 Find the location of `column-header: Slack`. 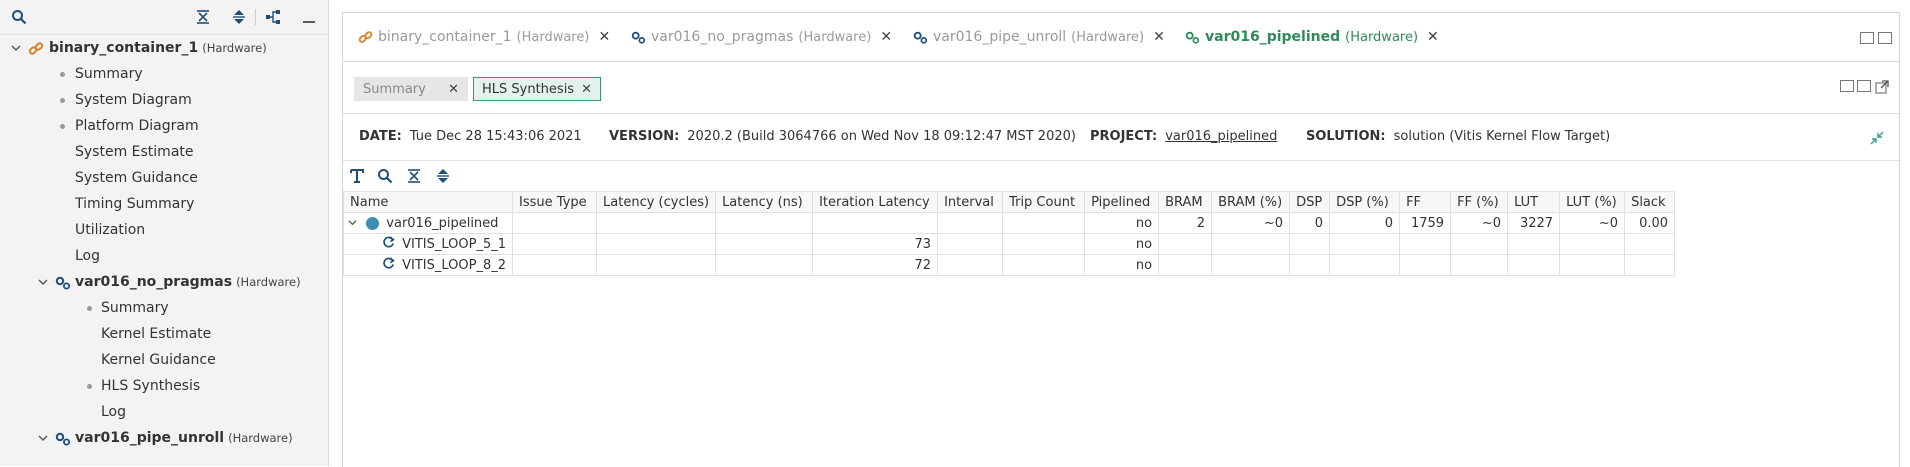

column-header: Slack is located at coordinates (1650, 202).